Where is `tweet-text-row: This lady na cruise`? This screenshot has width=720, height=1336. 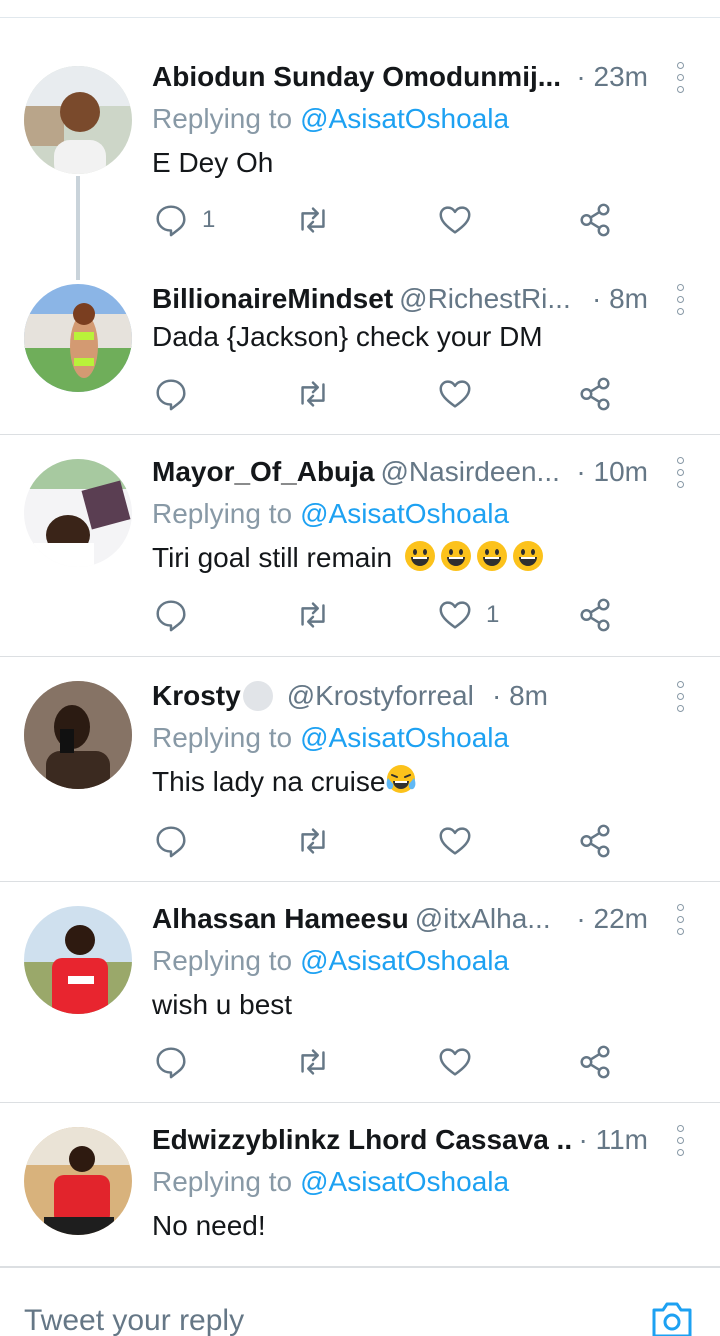 tweet-text-row: This lady na cruise is located at coordinates (284, 782).